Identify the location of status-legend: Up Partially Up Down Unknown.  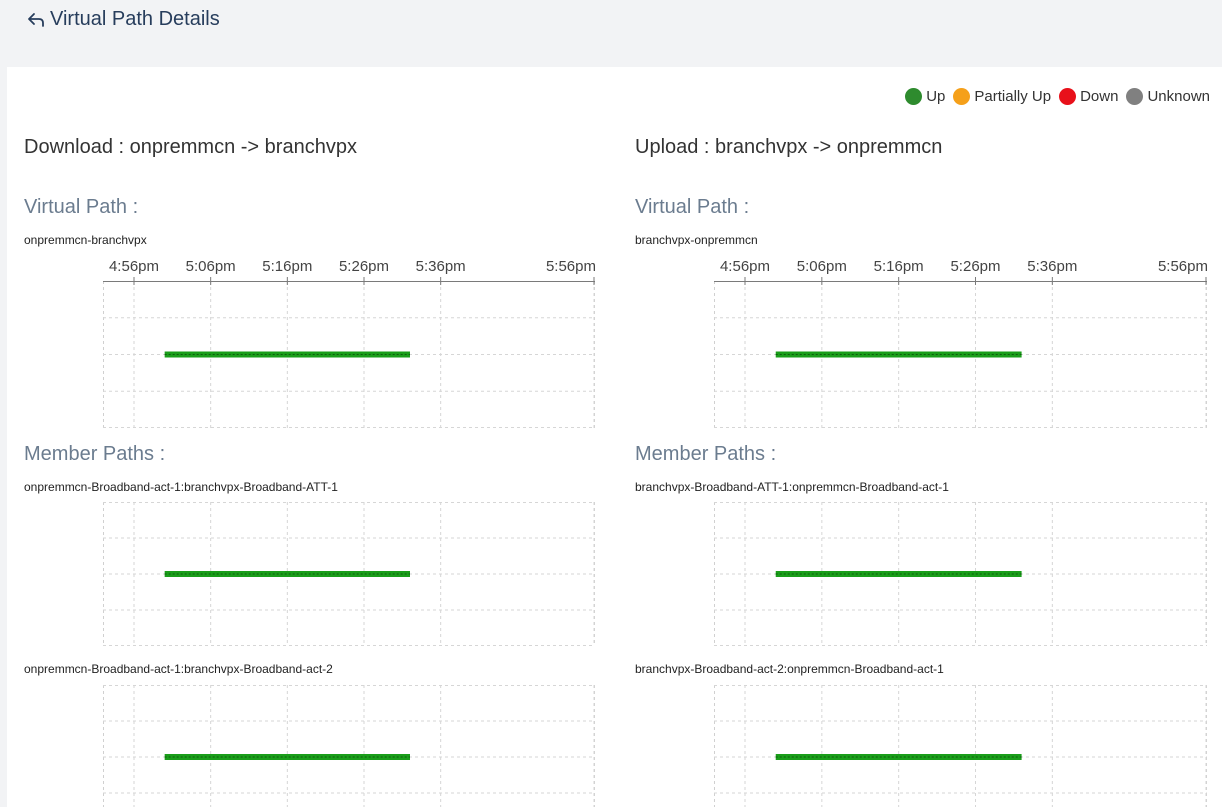
(1053, 96).